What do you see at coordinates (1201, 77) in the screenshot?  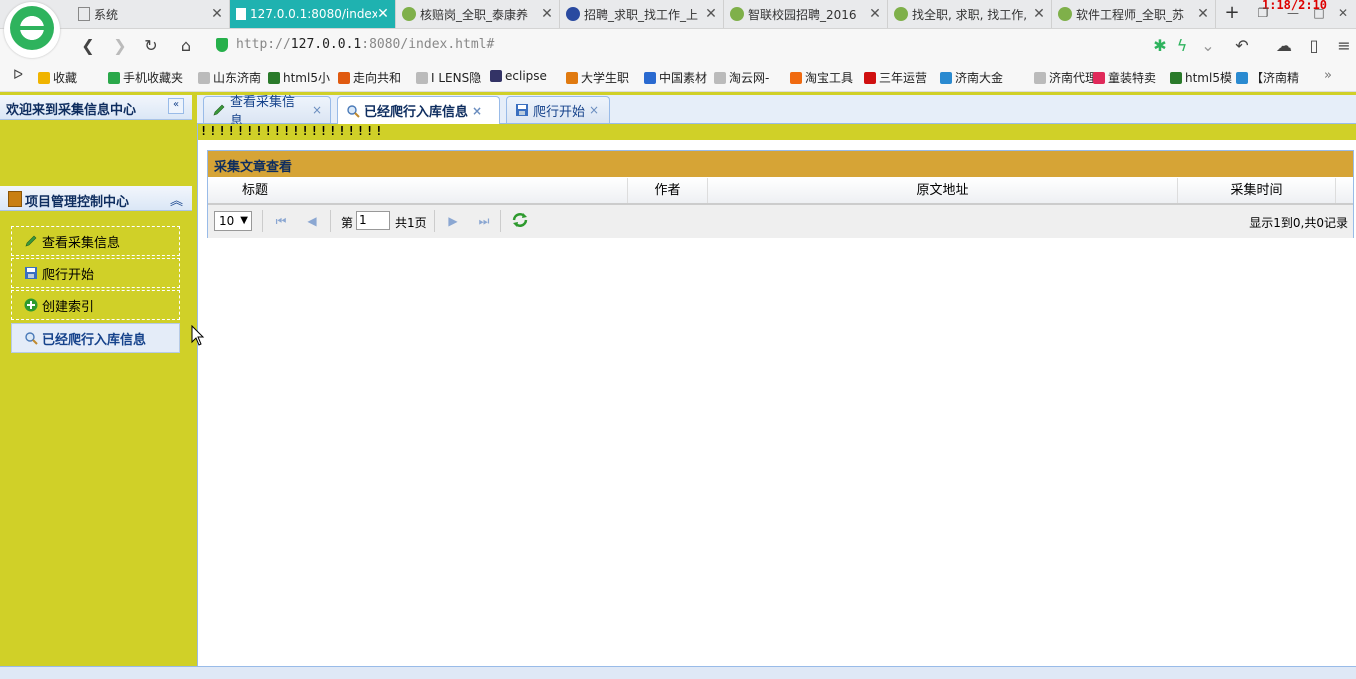 I see `bookmark-item: html5模` at bounding box center [1201, 77].